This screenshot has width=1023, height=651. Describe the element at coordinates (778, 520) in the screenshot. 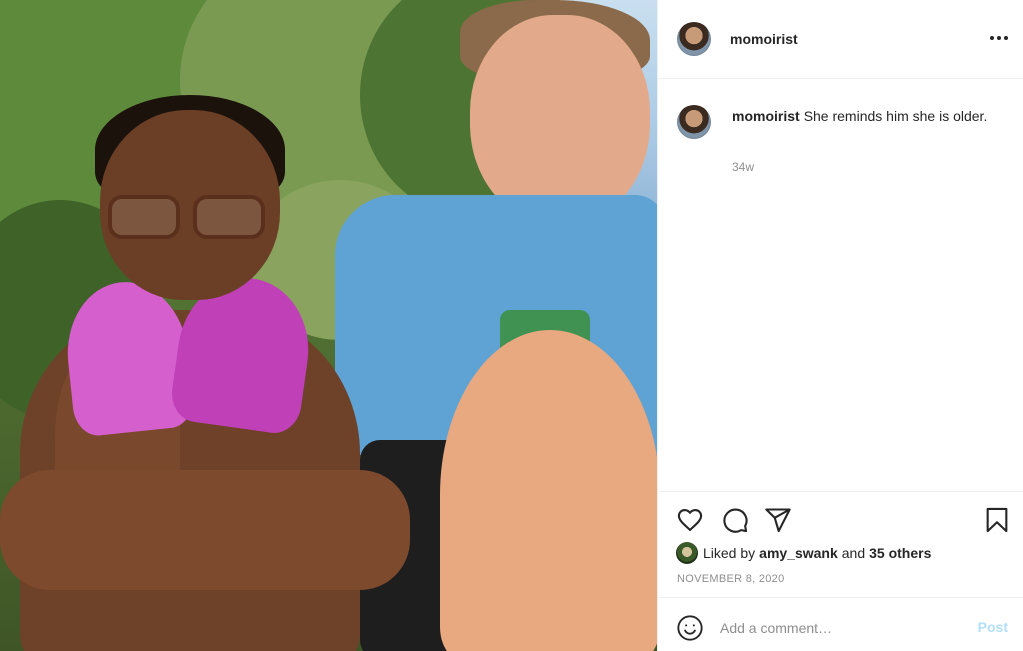

I see `share-icon` at that location.